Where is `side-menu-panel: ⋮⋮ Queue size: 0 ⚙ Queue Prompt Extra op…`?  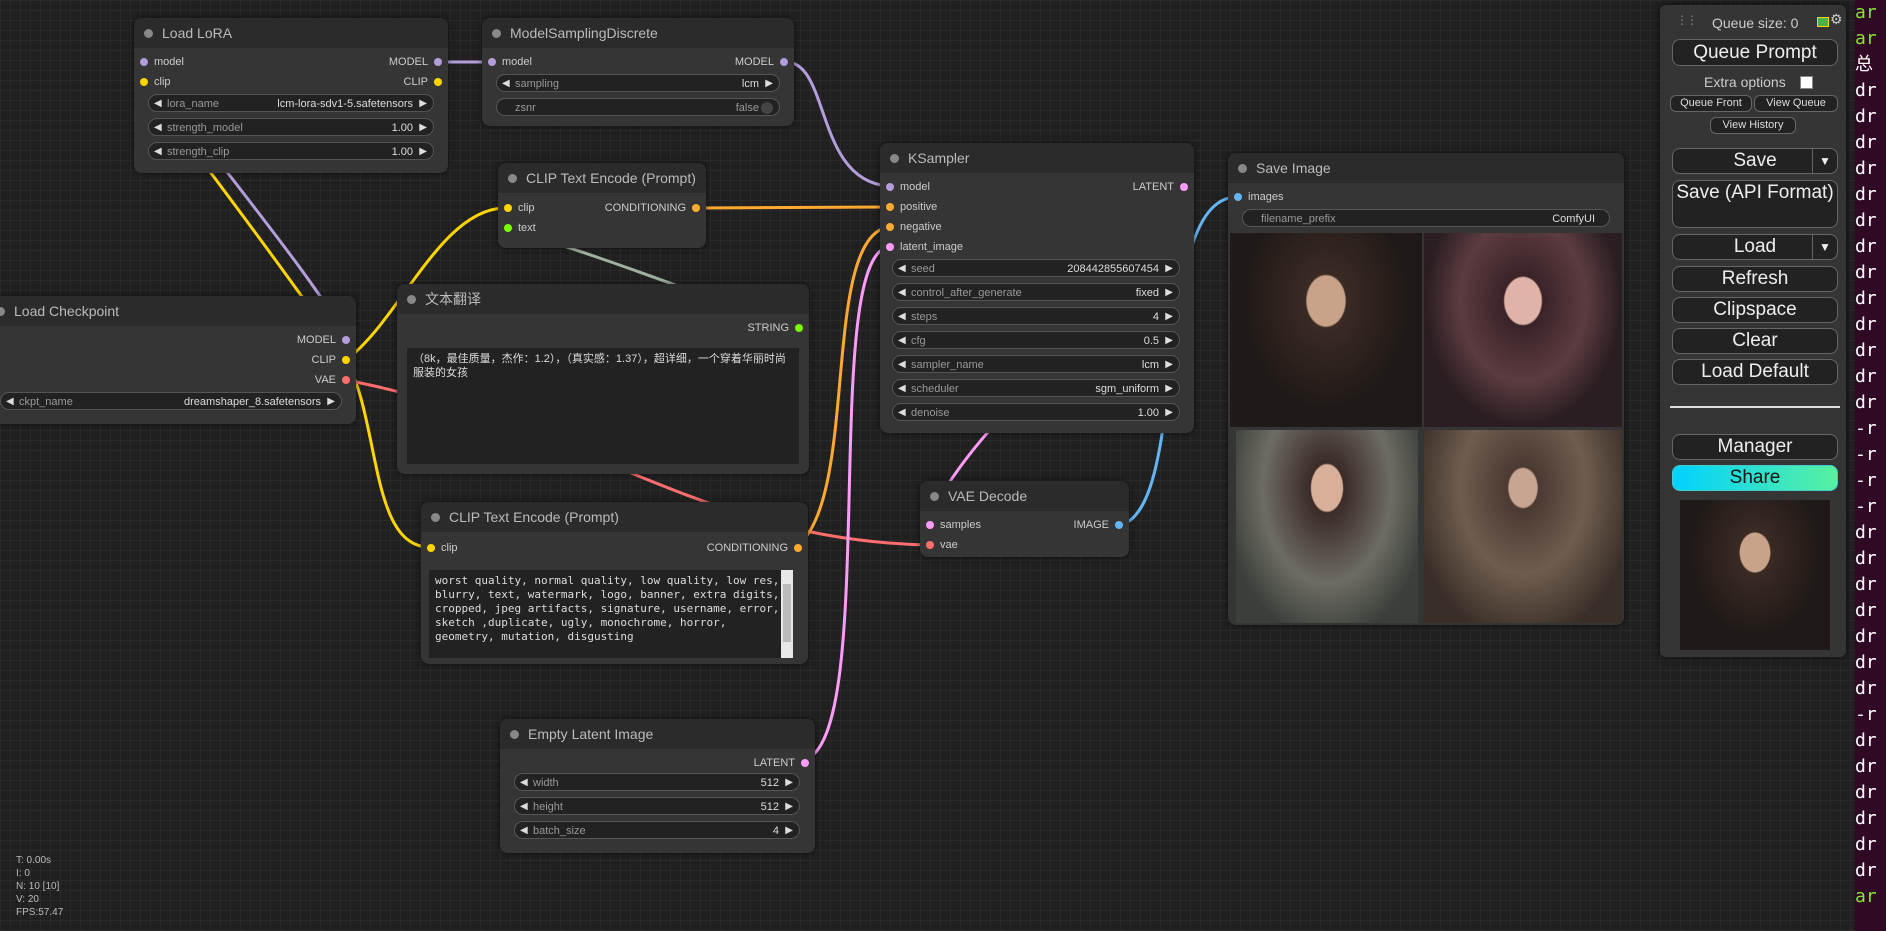 side-menu-panel: ⋮⋮ Queue size: 0 ⚙ Queue Prompt Extra op… is located at coordinates (1753, 331).